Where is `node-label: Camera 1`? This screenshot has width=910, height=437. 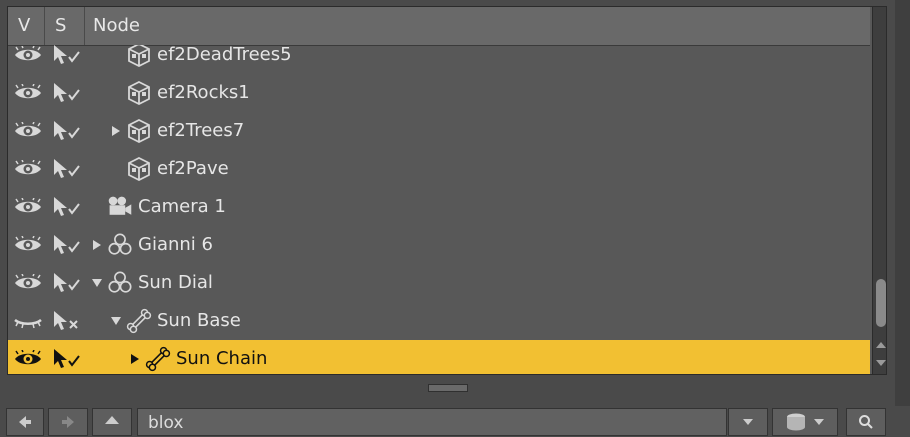
node-label: Camera 1 is located at coordinates (182, 207).